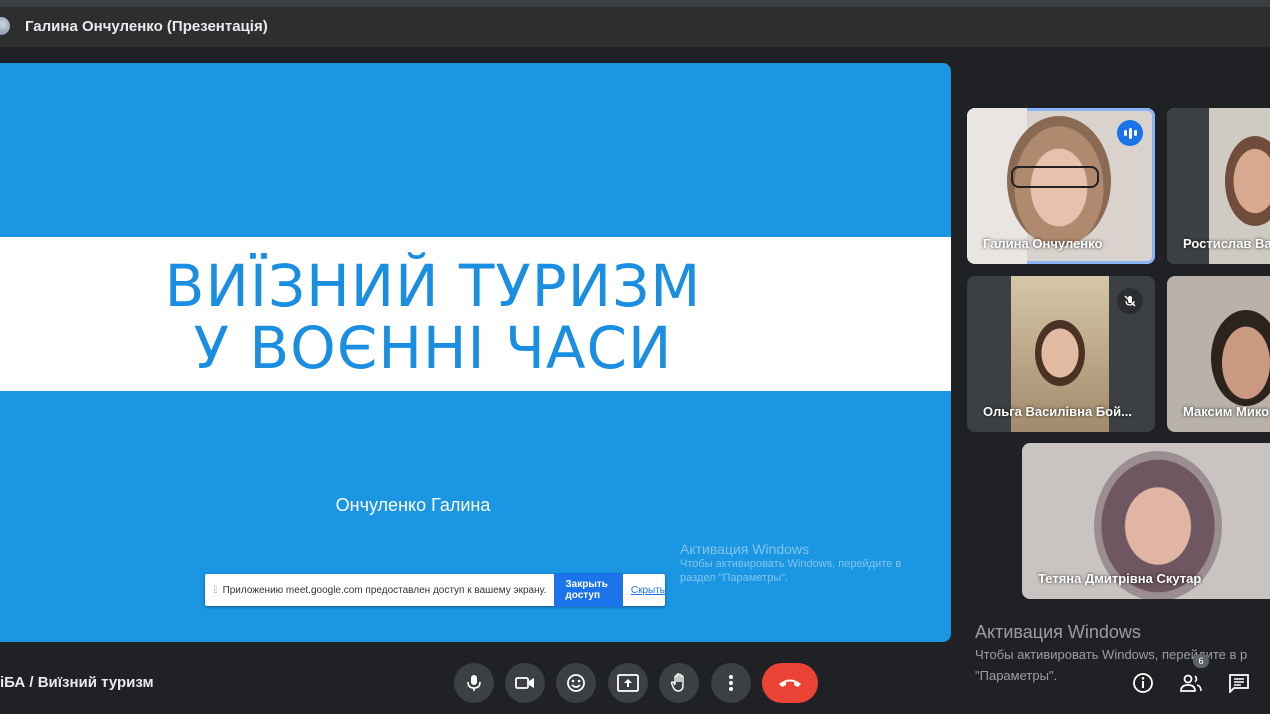 The width and height of the screenshot is (1270, 714). I want to click on more-vert-icon, so click(731, 683).